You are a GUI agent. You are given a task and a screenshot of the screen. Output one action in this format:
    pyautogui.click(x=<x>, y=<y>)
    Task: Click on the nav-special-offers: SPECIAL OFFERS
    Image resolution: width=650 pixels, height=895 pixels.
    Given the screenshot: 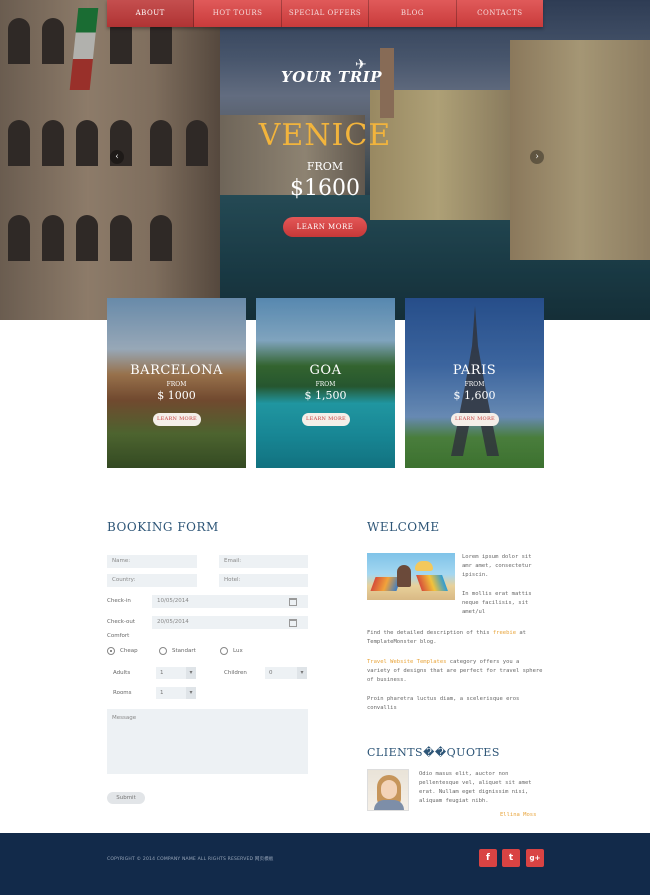 What is the action you would take?
    pyautogui.click(x=326, y=13)
    